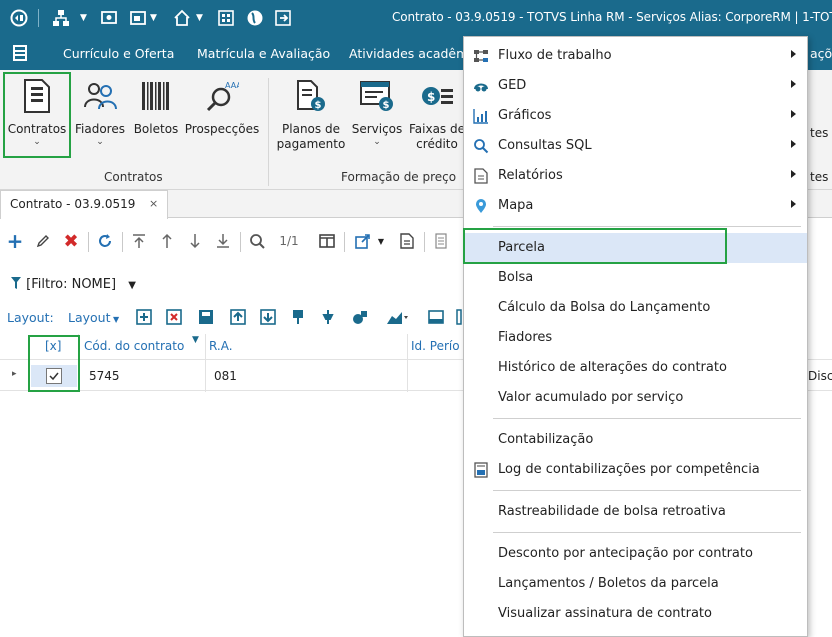  Describe the element at coordinates (481, 116) in the screenshot. I see `chart-icon` at that location.